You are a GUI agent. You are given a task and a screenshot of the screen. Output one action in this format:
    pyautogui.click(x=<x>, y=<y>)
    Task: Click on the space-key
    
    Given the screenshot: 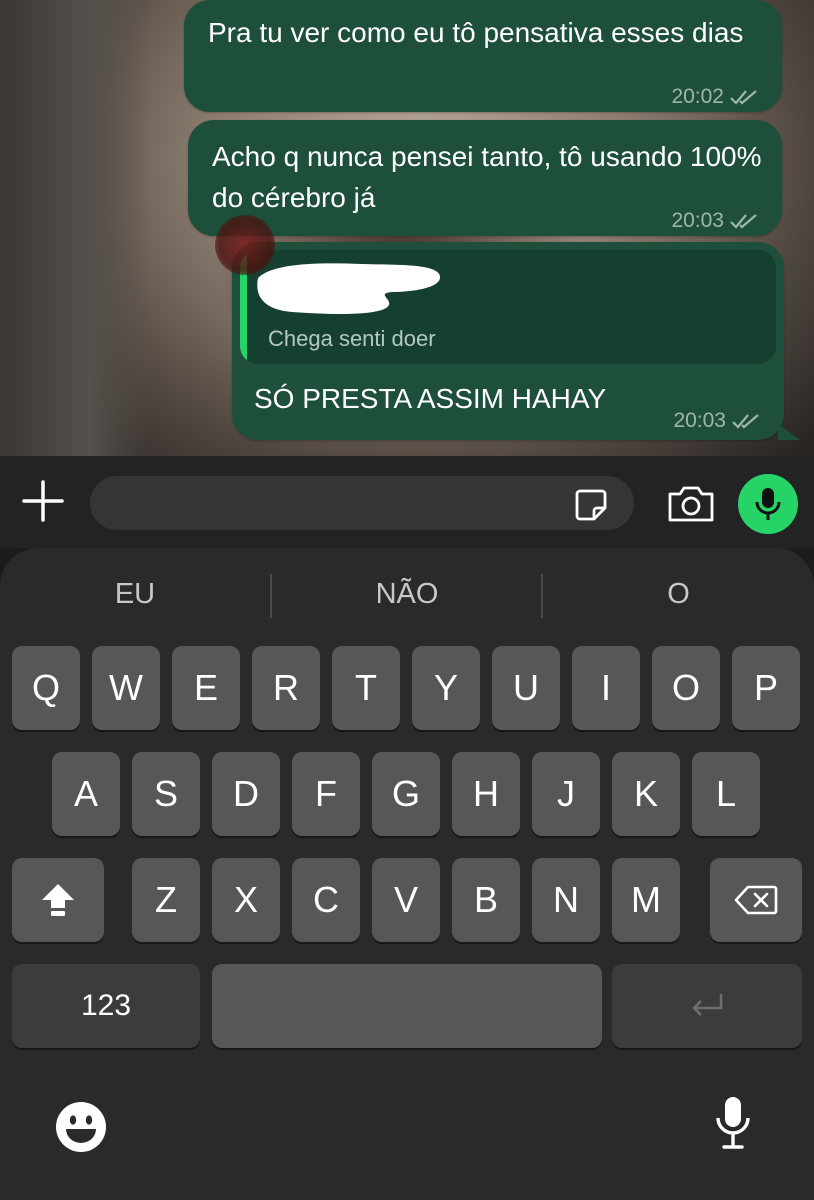 What is the action you would take?
    pyautogui.click(x=407, y=1006)
    